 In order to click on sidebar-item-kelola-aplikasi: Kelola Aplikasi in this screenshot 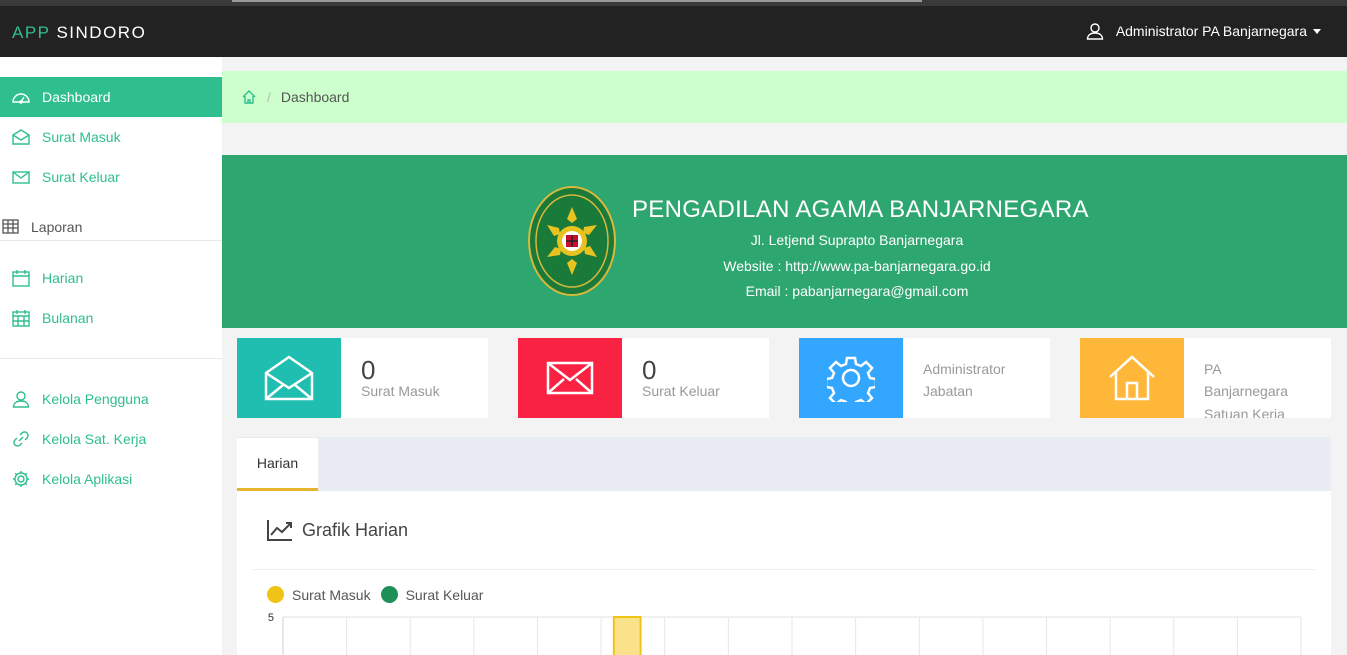, I will do `click(111, 479)`.